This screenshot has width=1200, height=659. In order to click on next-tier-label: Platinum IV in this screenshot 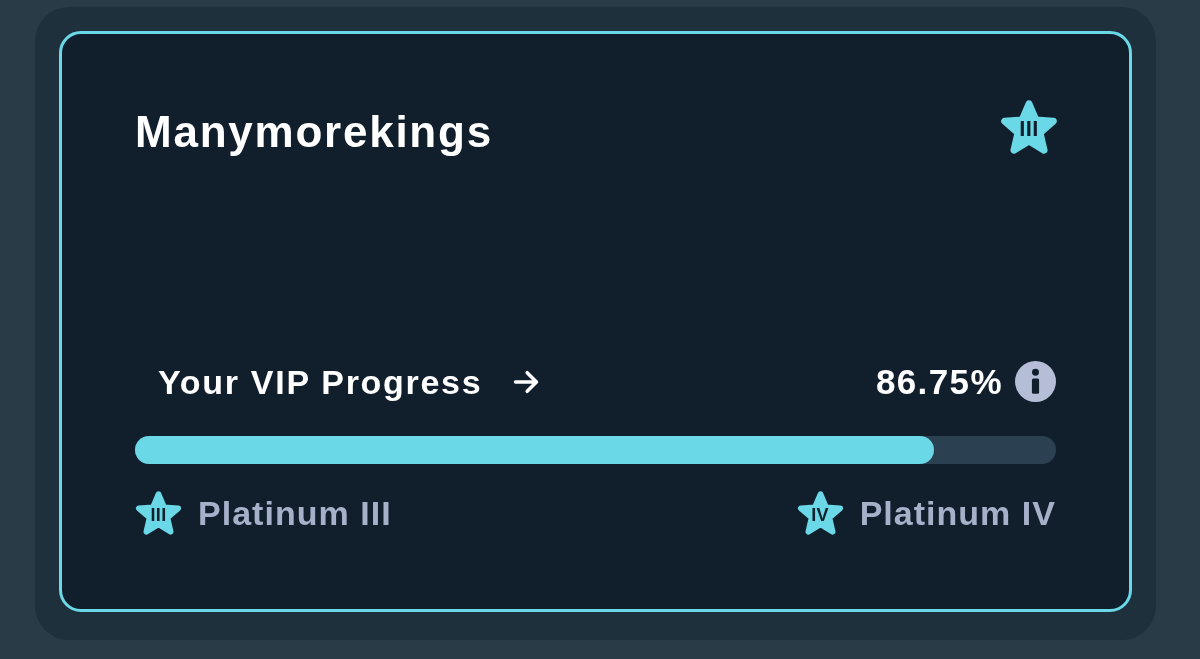, I will do `click(957, 513)`.